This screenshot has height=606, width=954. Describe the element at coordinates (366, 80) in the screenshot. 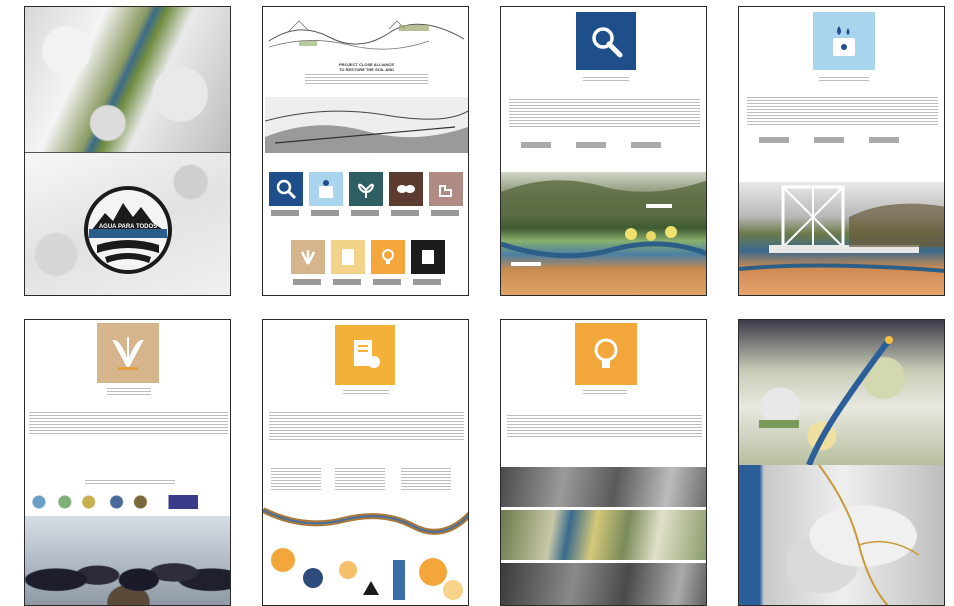

I see `title-body-text` at that location.